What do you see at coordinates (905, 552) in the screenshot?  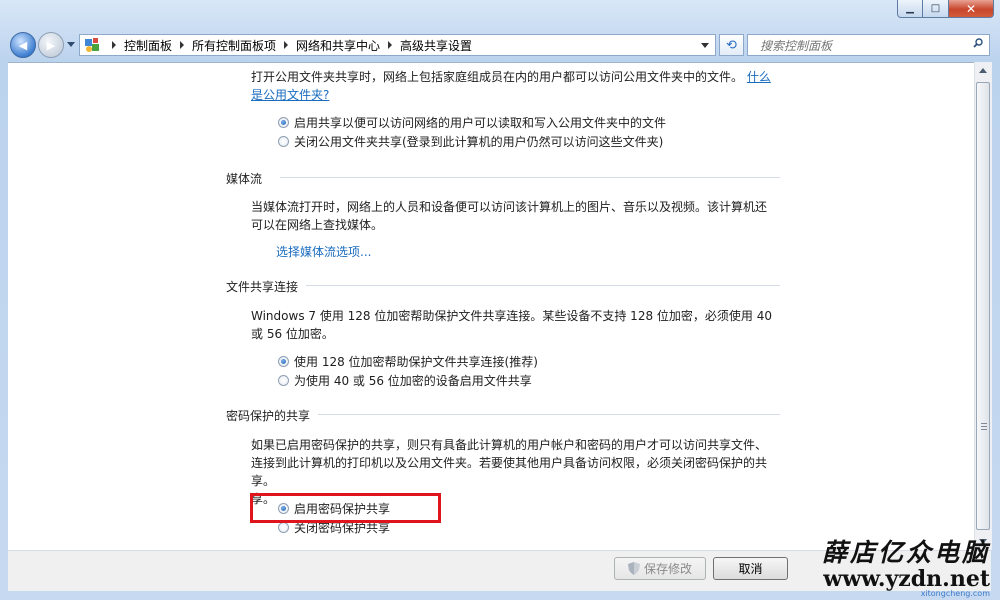 I see `watermark-title: 薛店亿众电脑` at bounding box center [905, 552].